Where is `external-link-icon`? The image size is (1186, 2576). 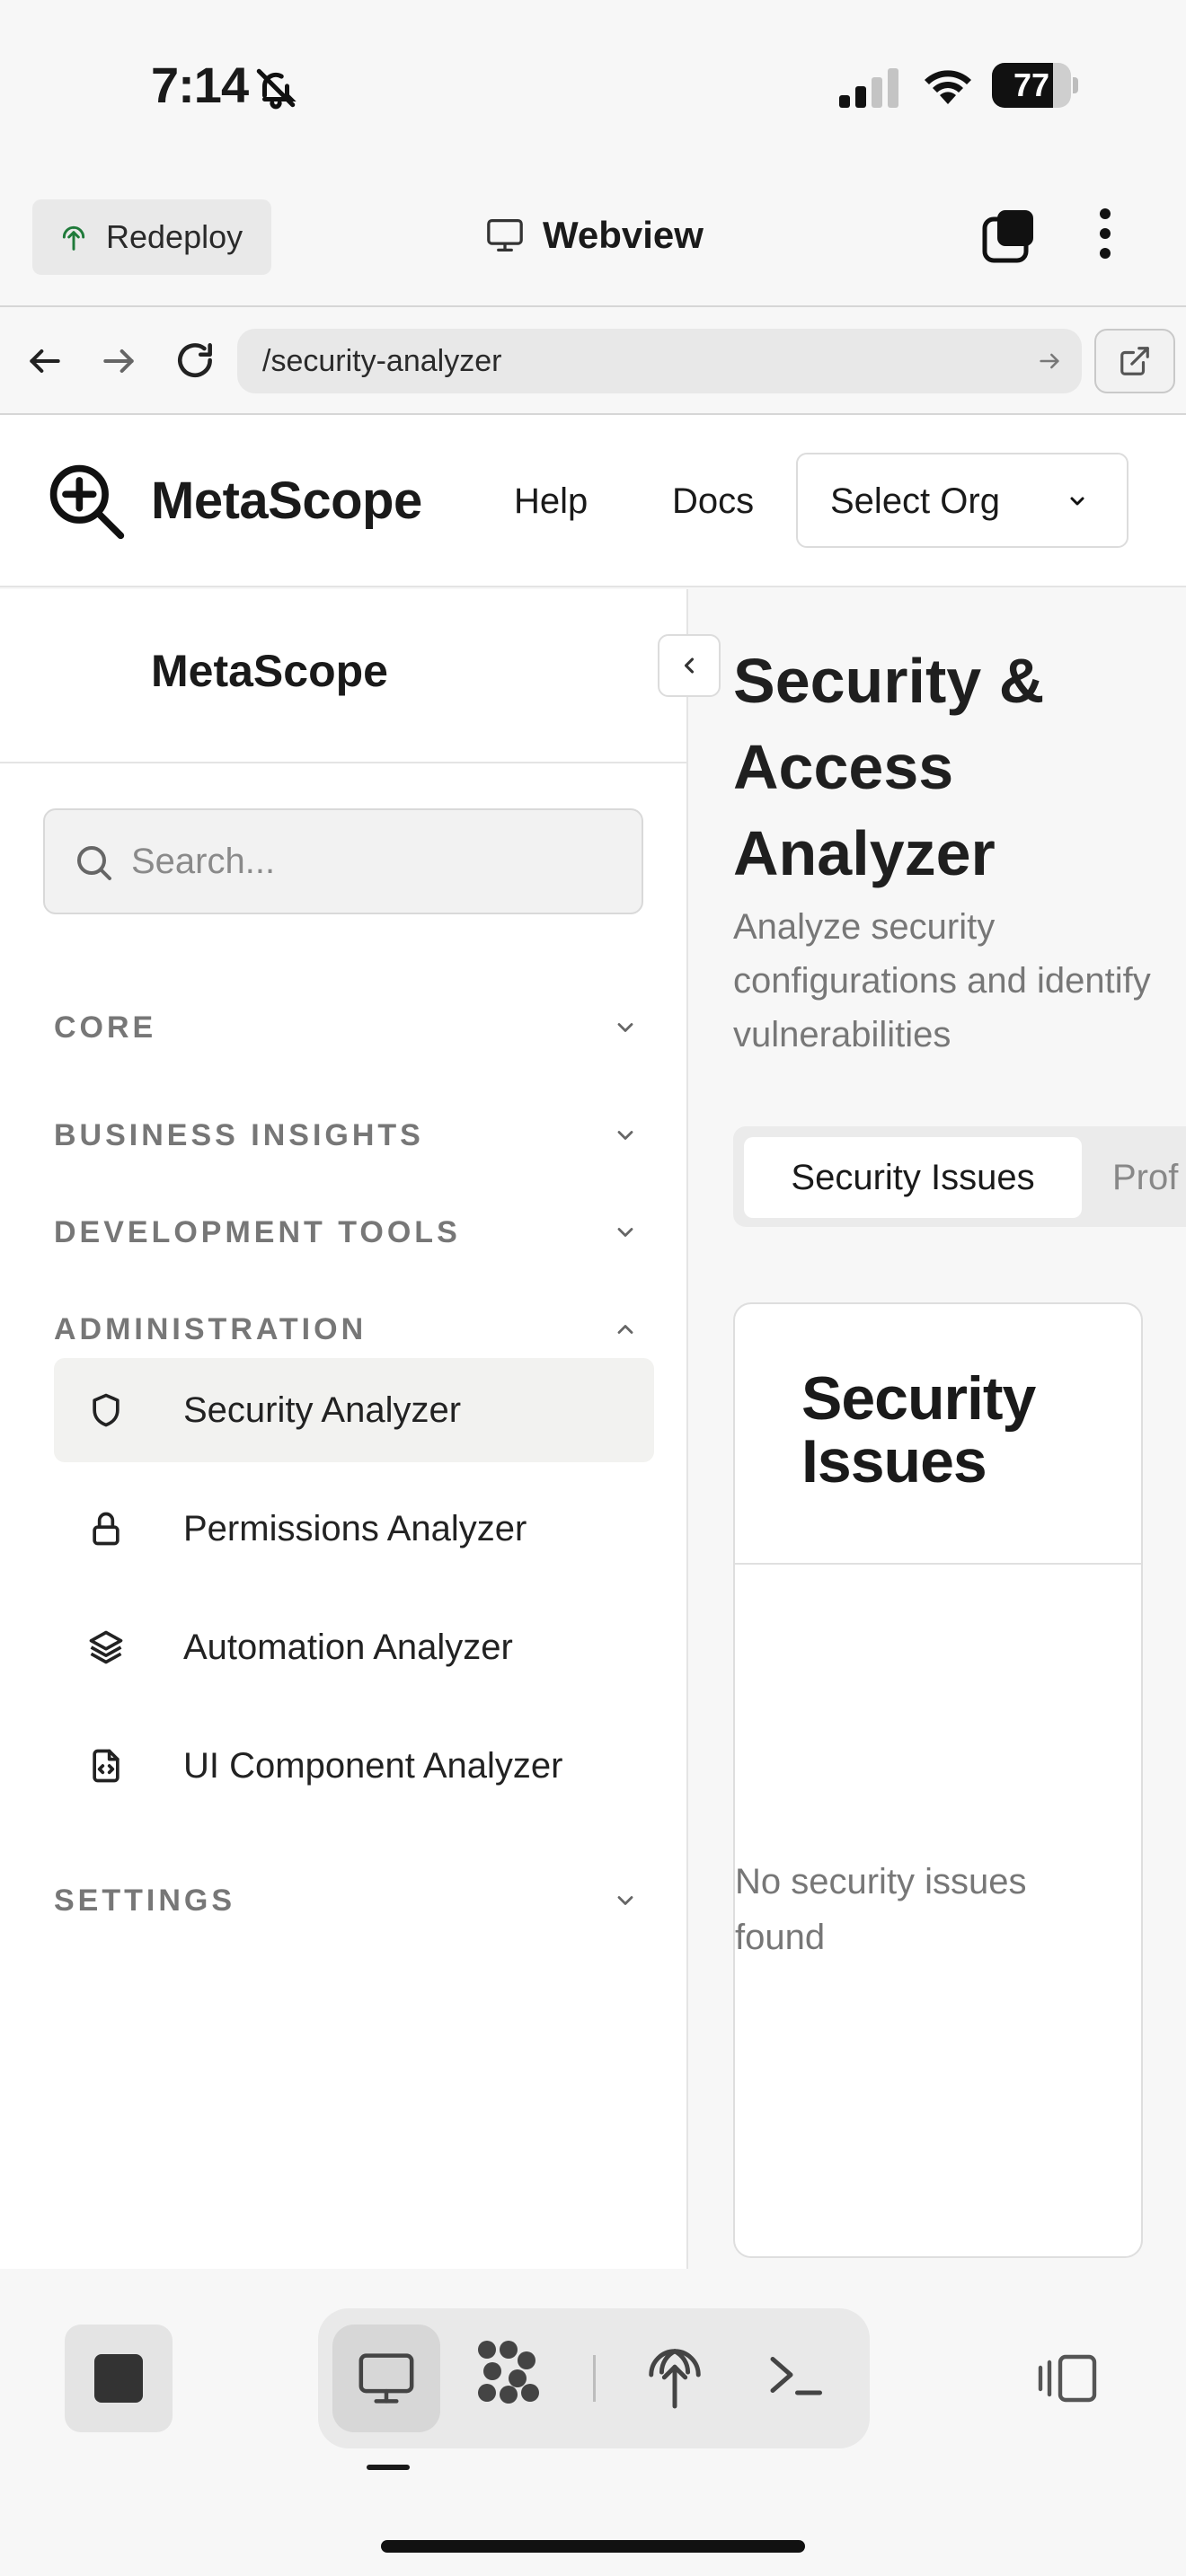 external-link-icon is located at coordinates (1135, 361).